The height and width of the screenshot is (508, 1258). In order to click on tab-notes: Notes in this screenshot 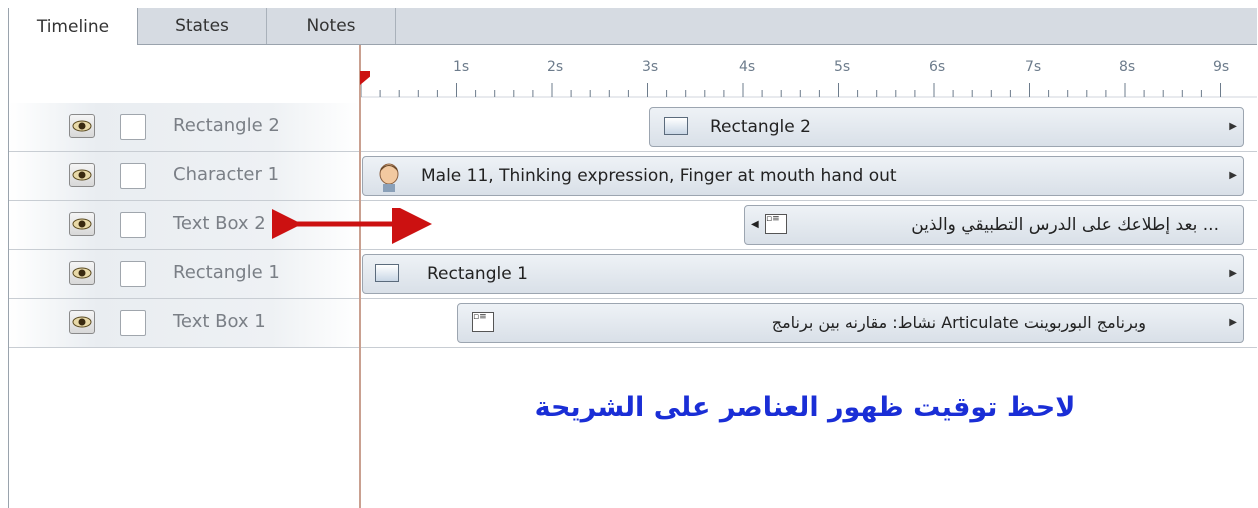, I will do `click(331, 26)`.